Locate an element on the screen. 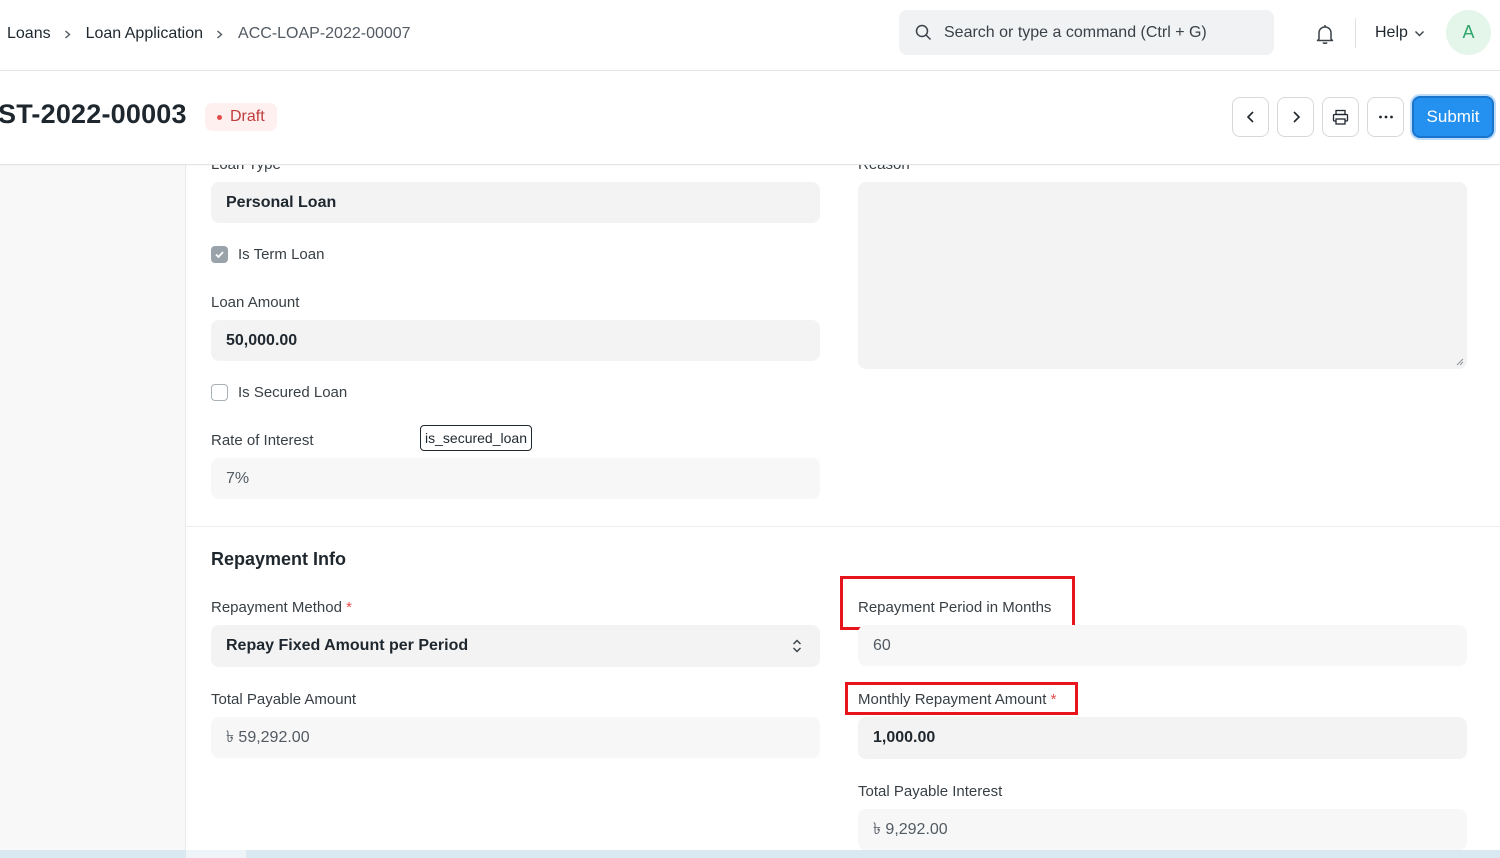 The height and width of the screenshot is (858, 1500). breadcrumb-loan-application: Loan Application is located at coordinates (144, 34).